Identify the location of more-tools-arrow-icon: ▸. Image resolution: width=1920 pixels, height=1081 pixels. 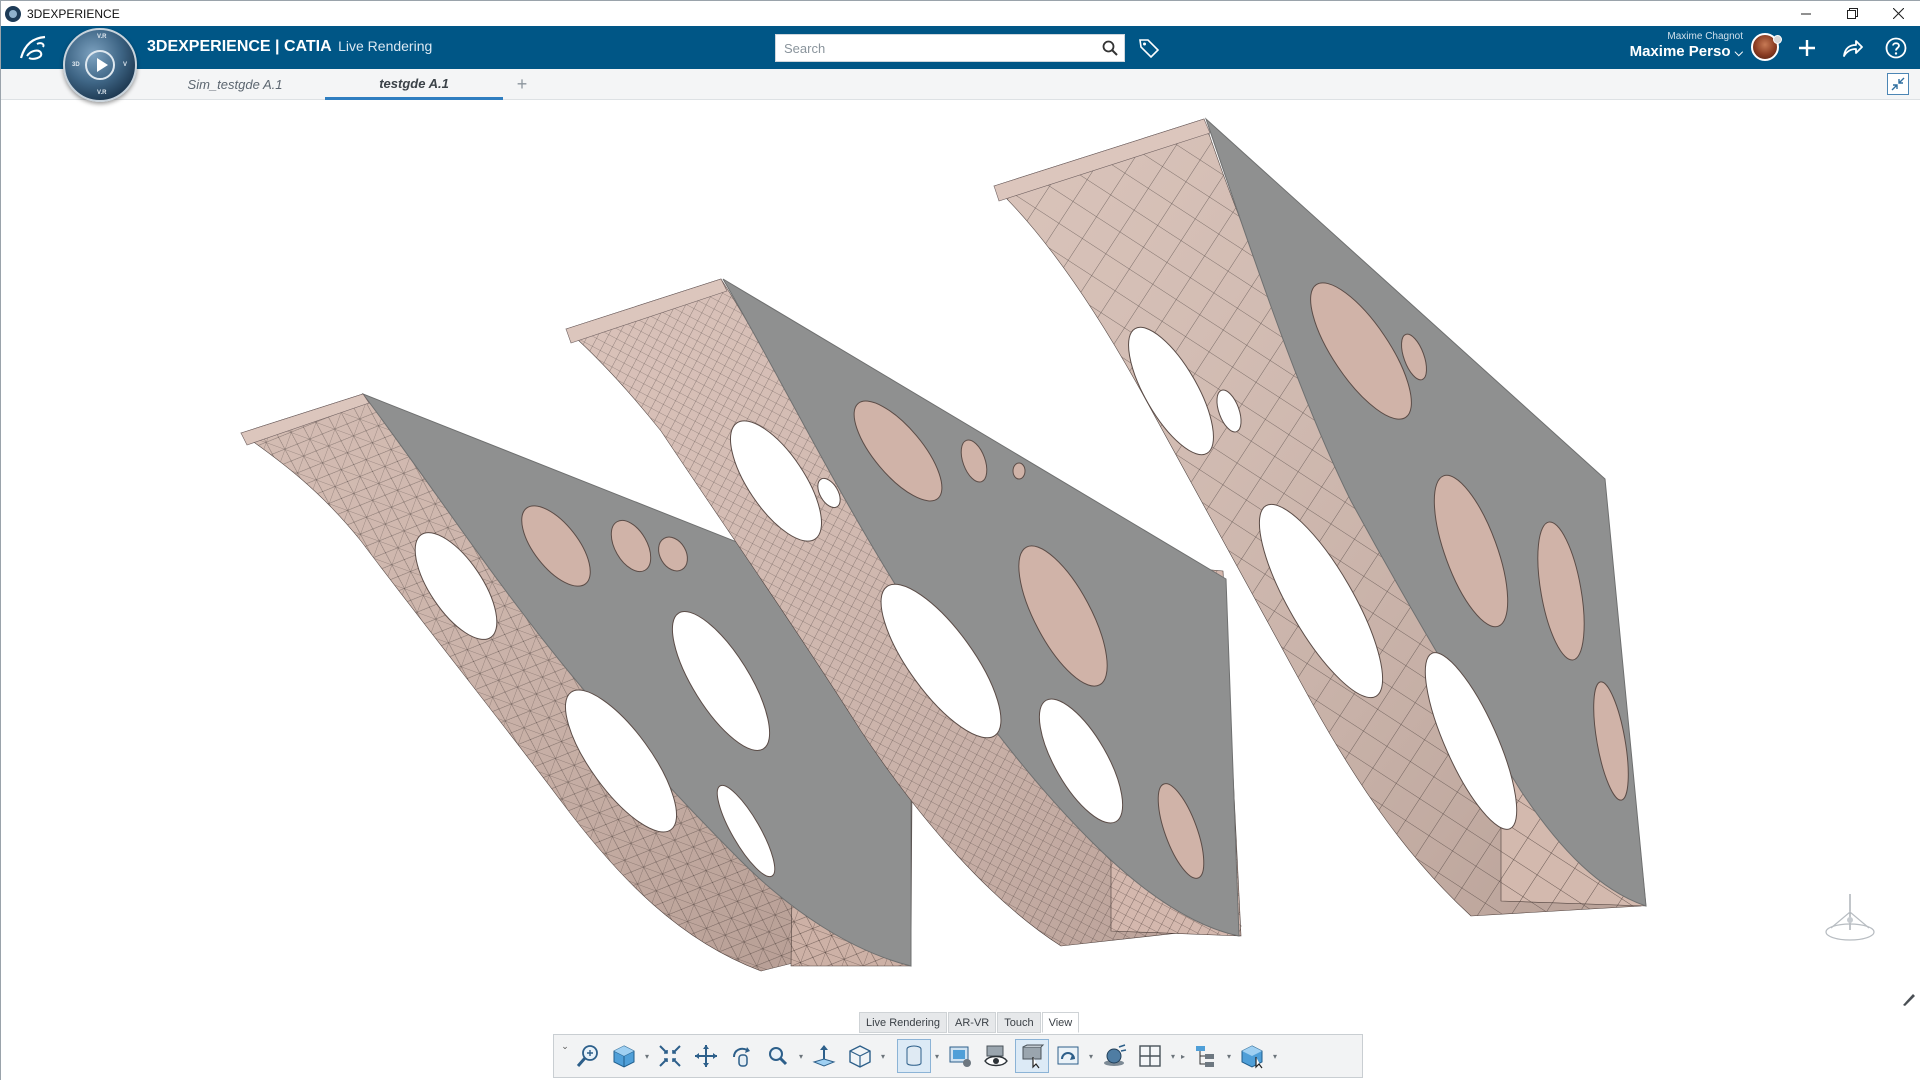
(1183, 1056).